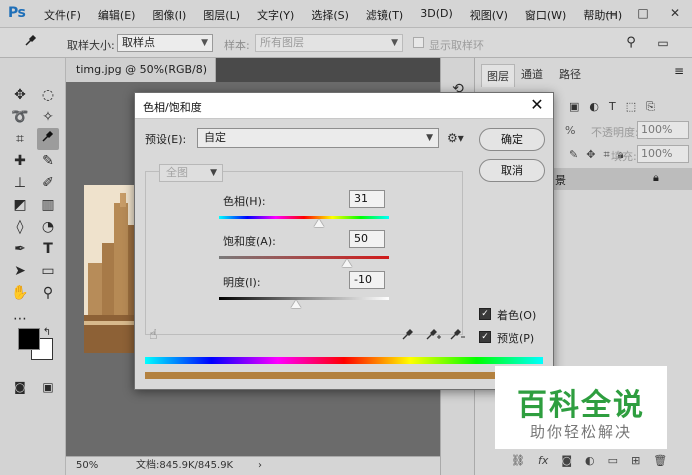 This screenshot has width=692, height=475. Describe the element at coordinates (47, 333) in the screenshot. I see `swap-colors-icon: ↰` at that location.